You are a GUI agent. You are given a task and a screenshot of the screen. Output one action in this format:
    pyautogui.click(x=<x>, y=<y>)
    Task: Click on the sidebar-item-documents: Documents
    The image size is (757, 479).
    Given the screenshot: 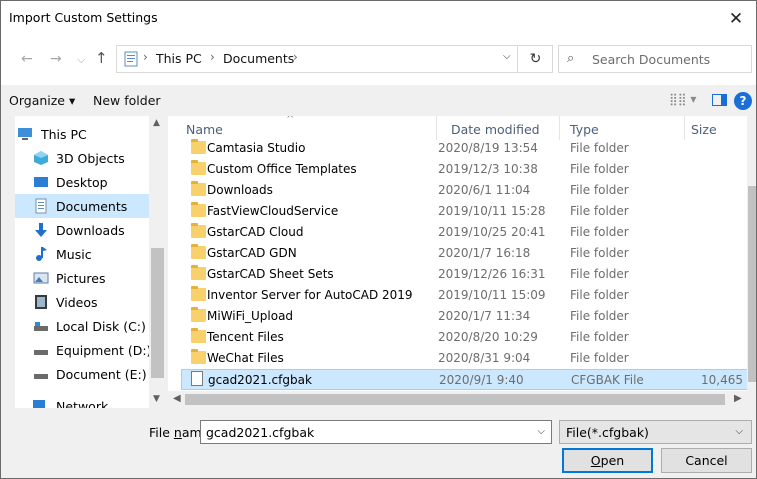 What is the action you would take?
    pyautogui.click(x=82, y=206)
    